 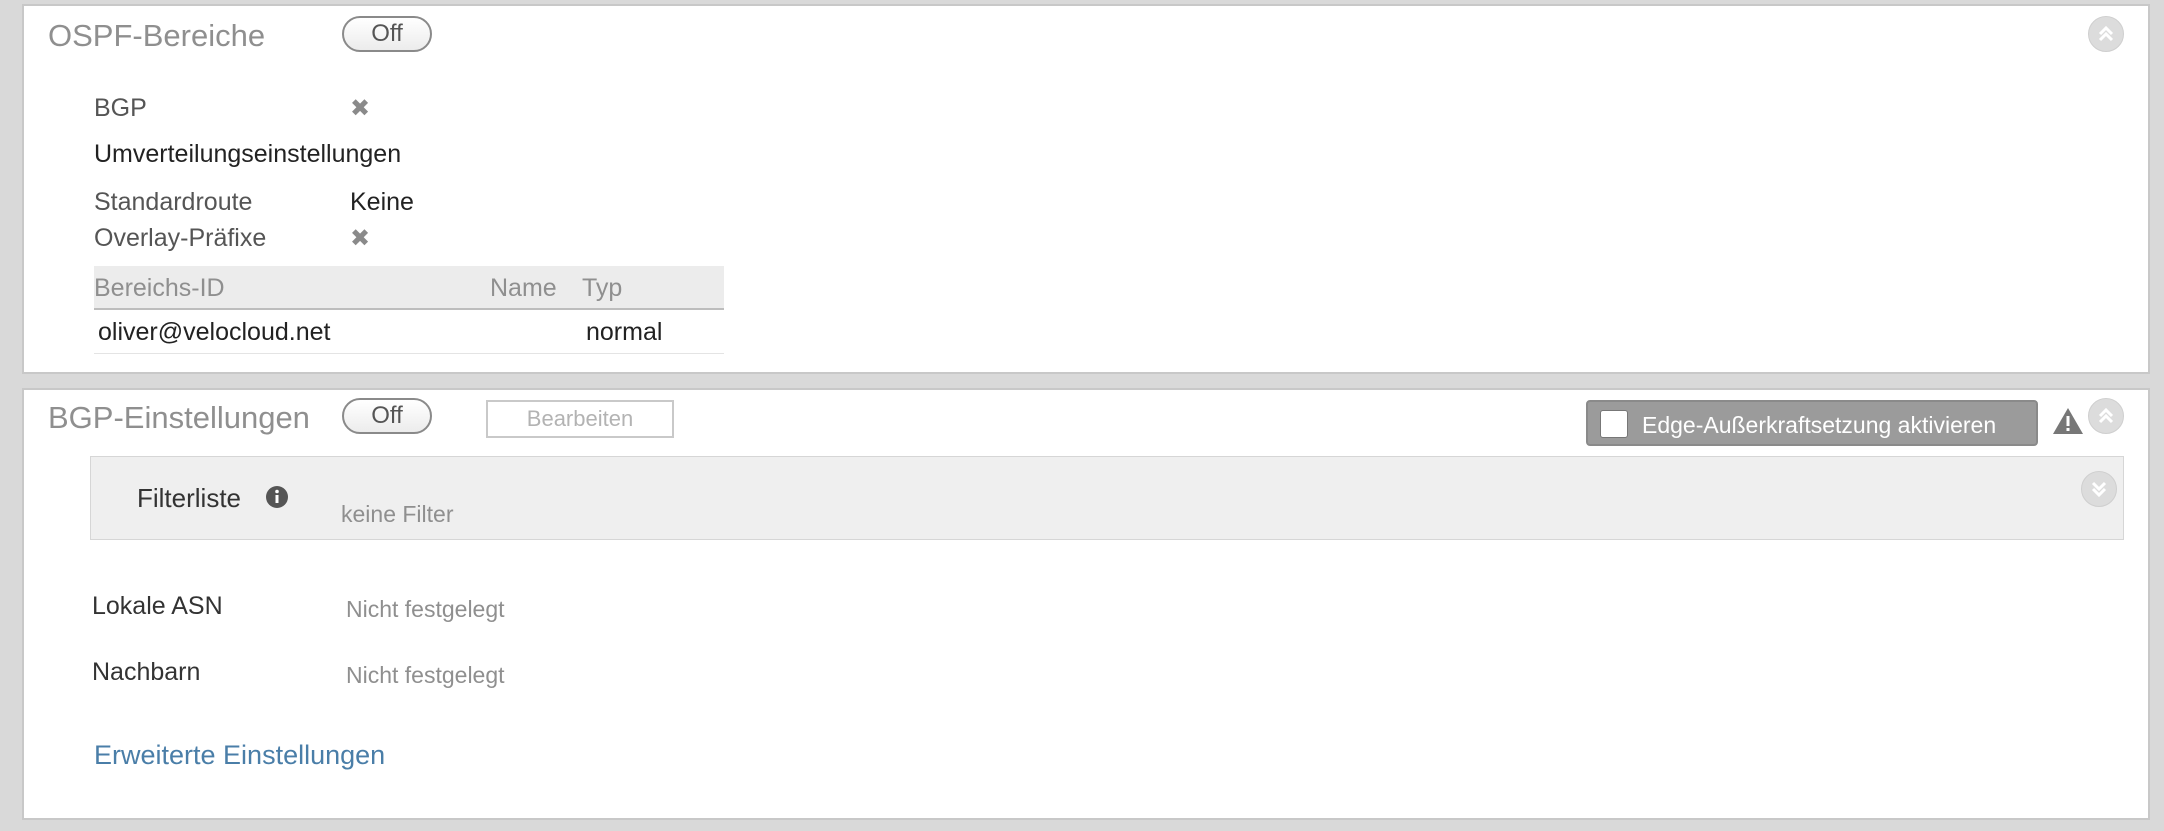 I want to click on warning-icon, so click(x=2068, y=421).